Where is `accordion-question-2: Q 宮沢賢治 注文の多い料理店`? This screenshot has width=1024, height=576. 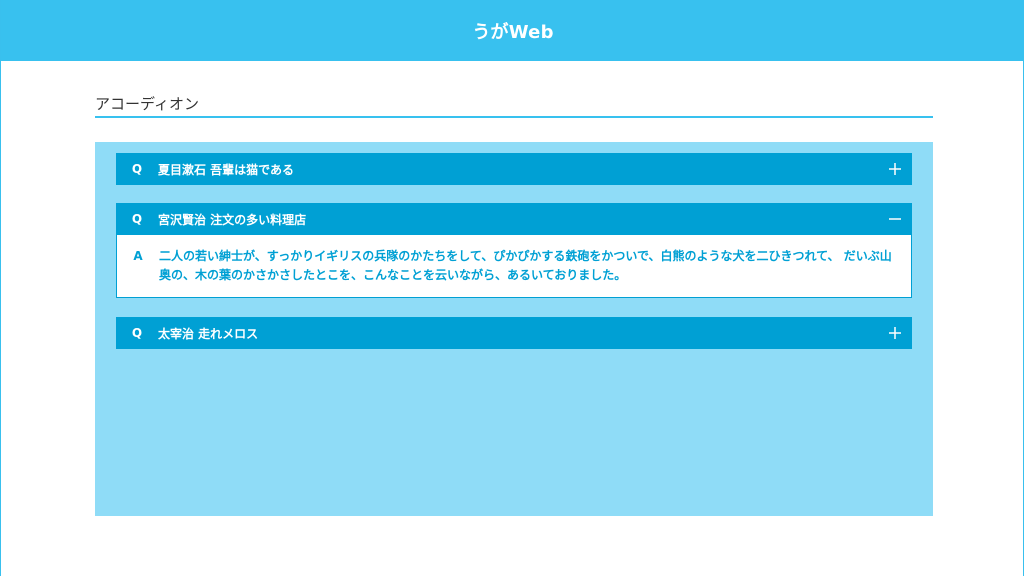 accordion-question-2: Q 宮沢賢治 注文の多い料理店 is located at coordinates (514, 219).